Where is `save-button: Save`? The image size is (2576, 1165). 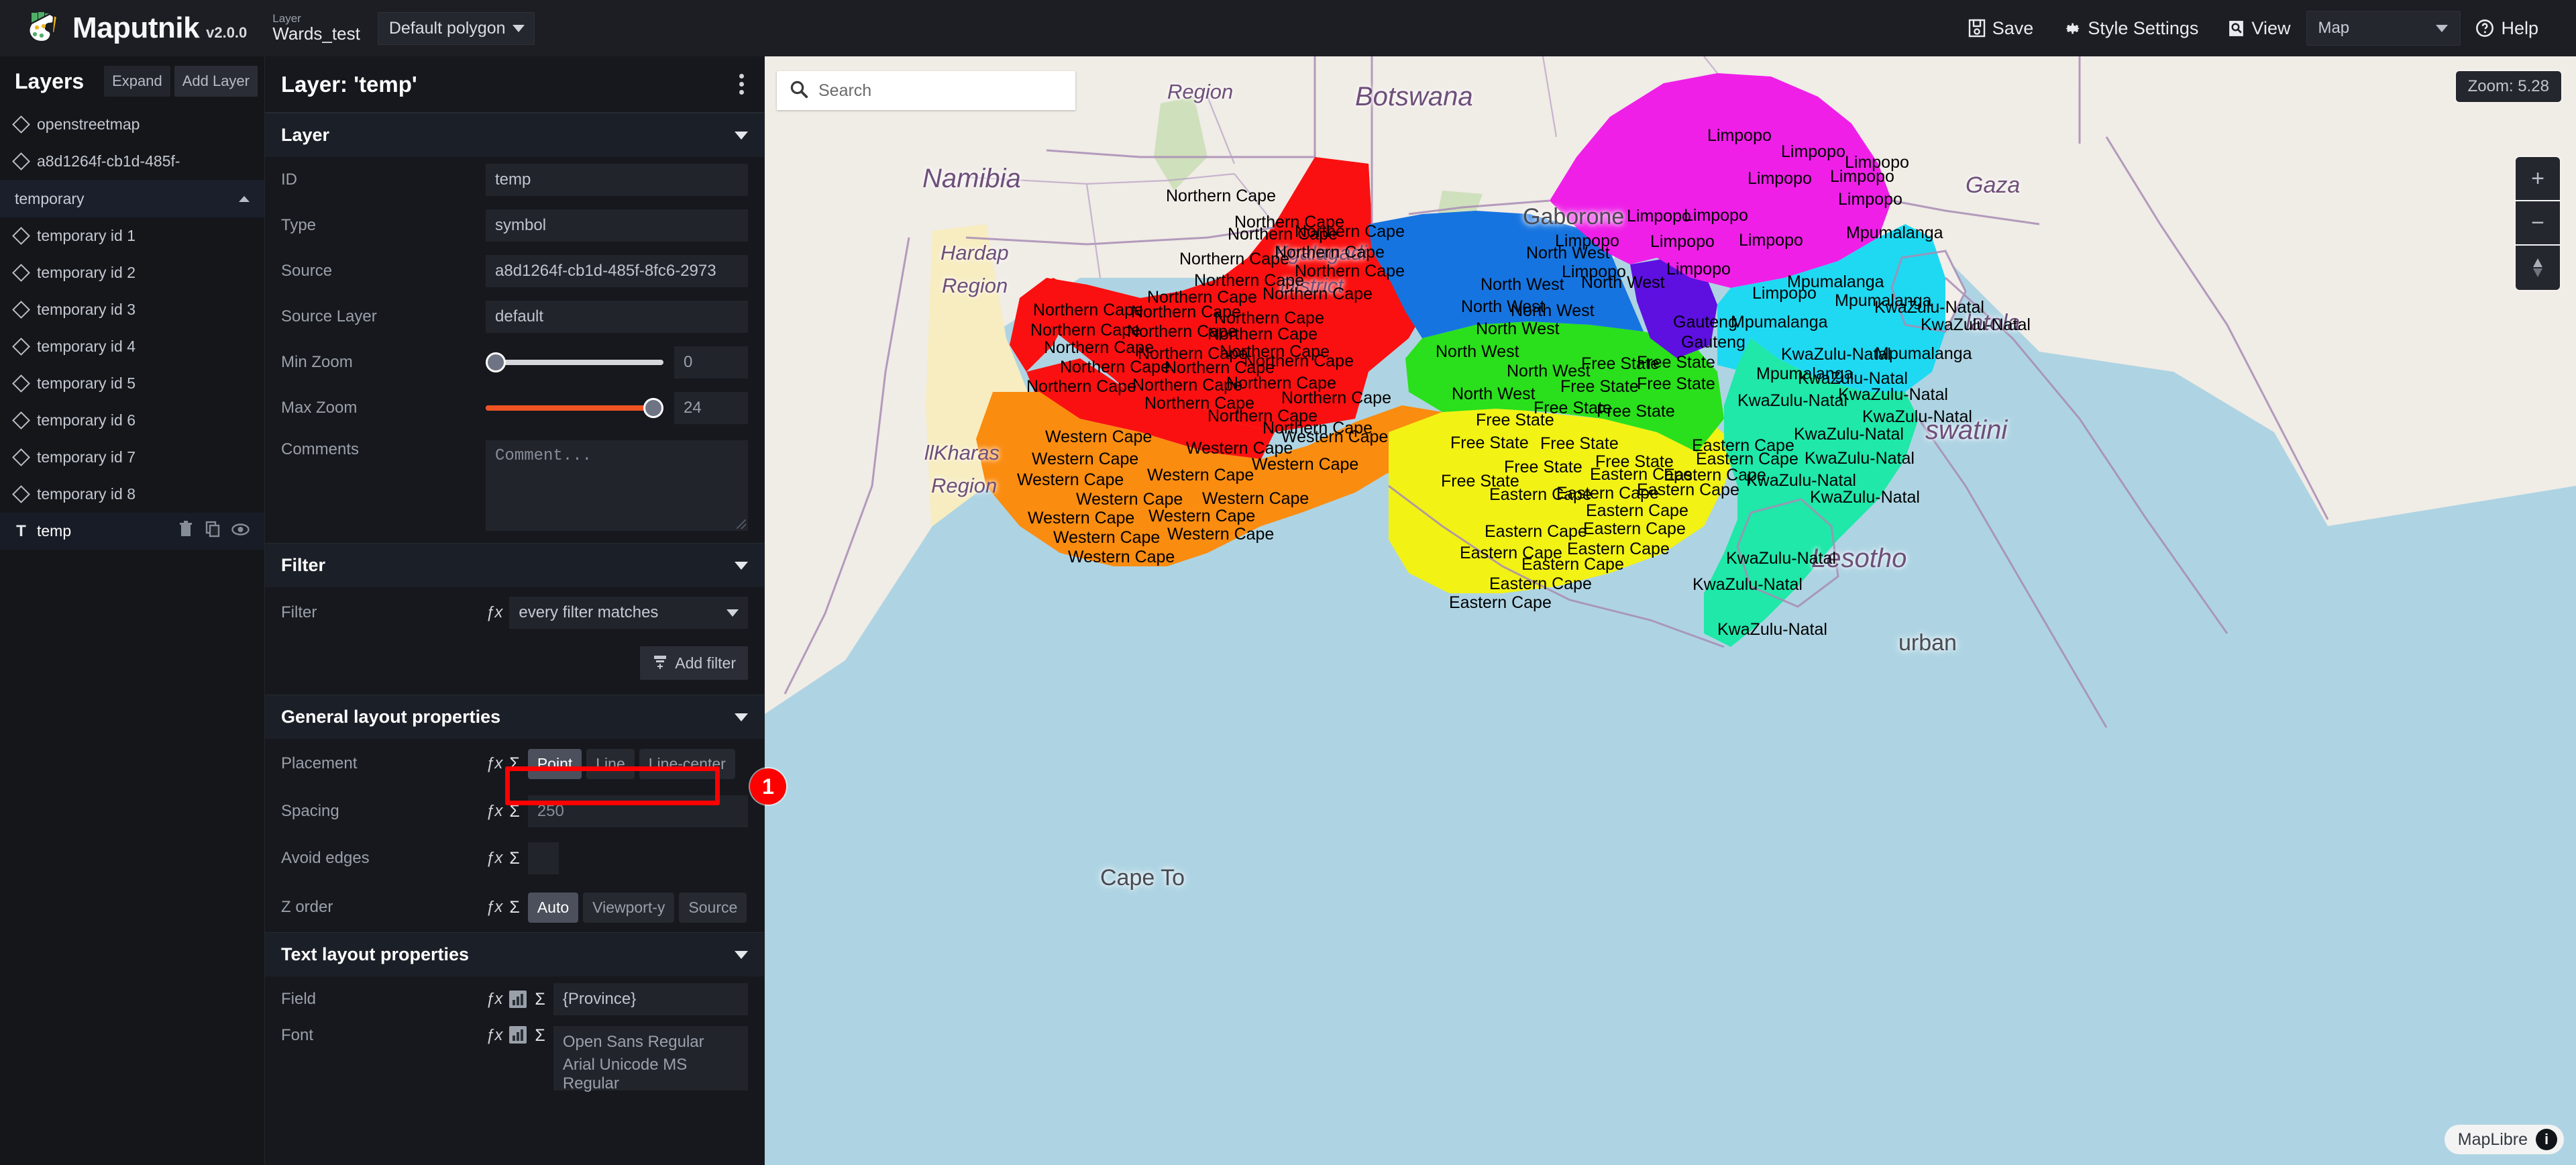 save-button: Save is located at coordinates (2001, 28).